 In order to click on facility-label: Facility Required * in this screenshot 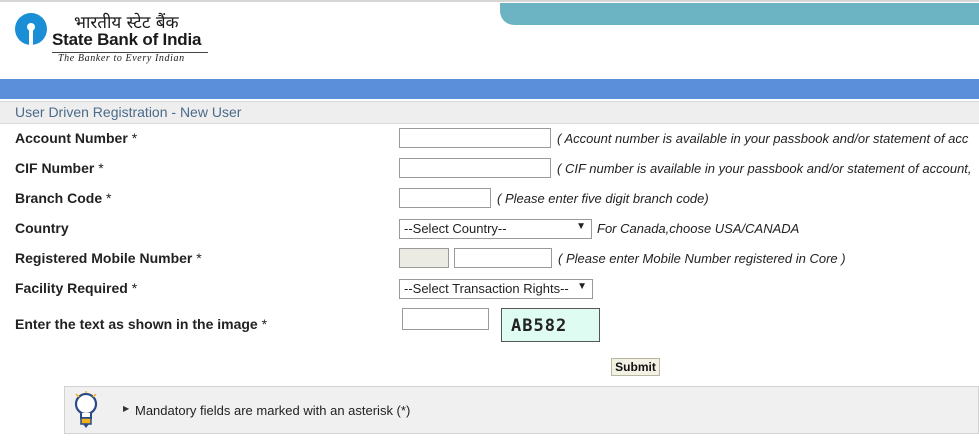, I will do `click(76, 288)`.